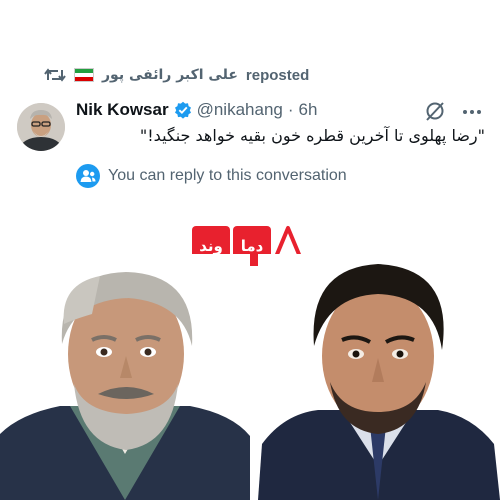 The height and width of the screenshot is (500, 500). I want to click on repost-header: علی اکبر رائفی پور reposted, so click(176, 75).